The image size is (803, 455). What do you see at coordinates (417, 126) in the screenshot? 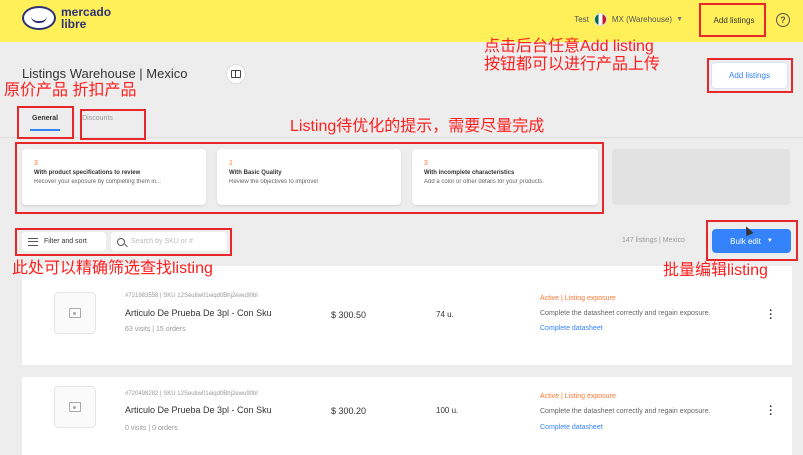
I see `annotation-listing-hint: Listing待优化的提示，需要尽量完成` at bounding box center [417, 126].